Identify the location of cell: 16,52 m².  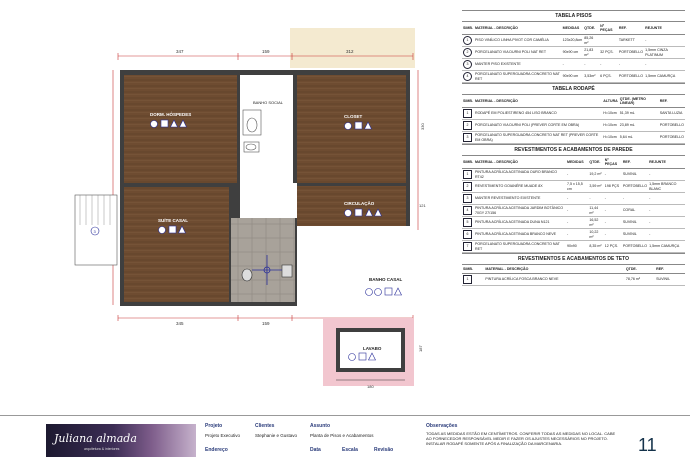
(596, 222).